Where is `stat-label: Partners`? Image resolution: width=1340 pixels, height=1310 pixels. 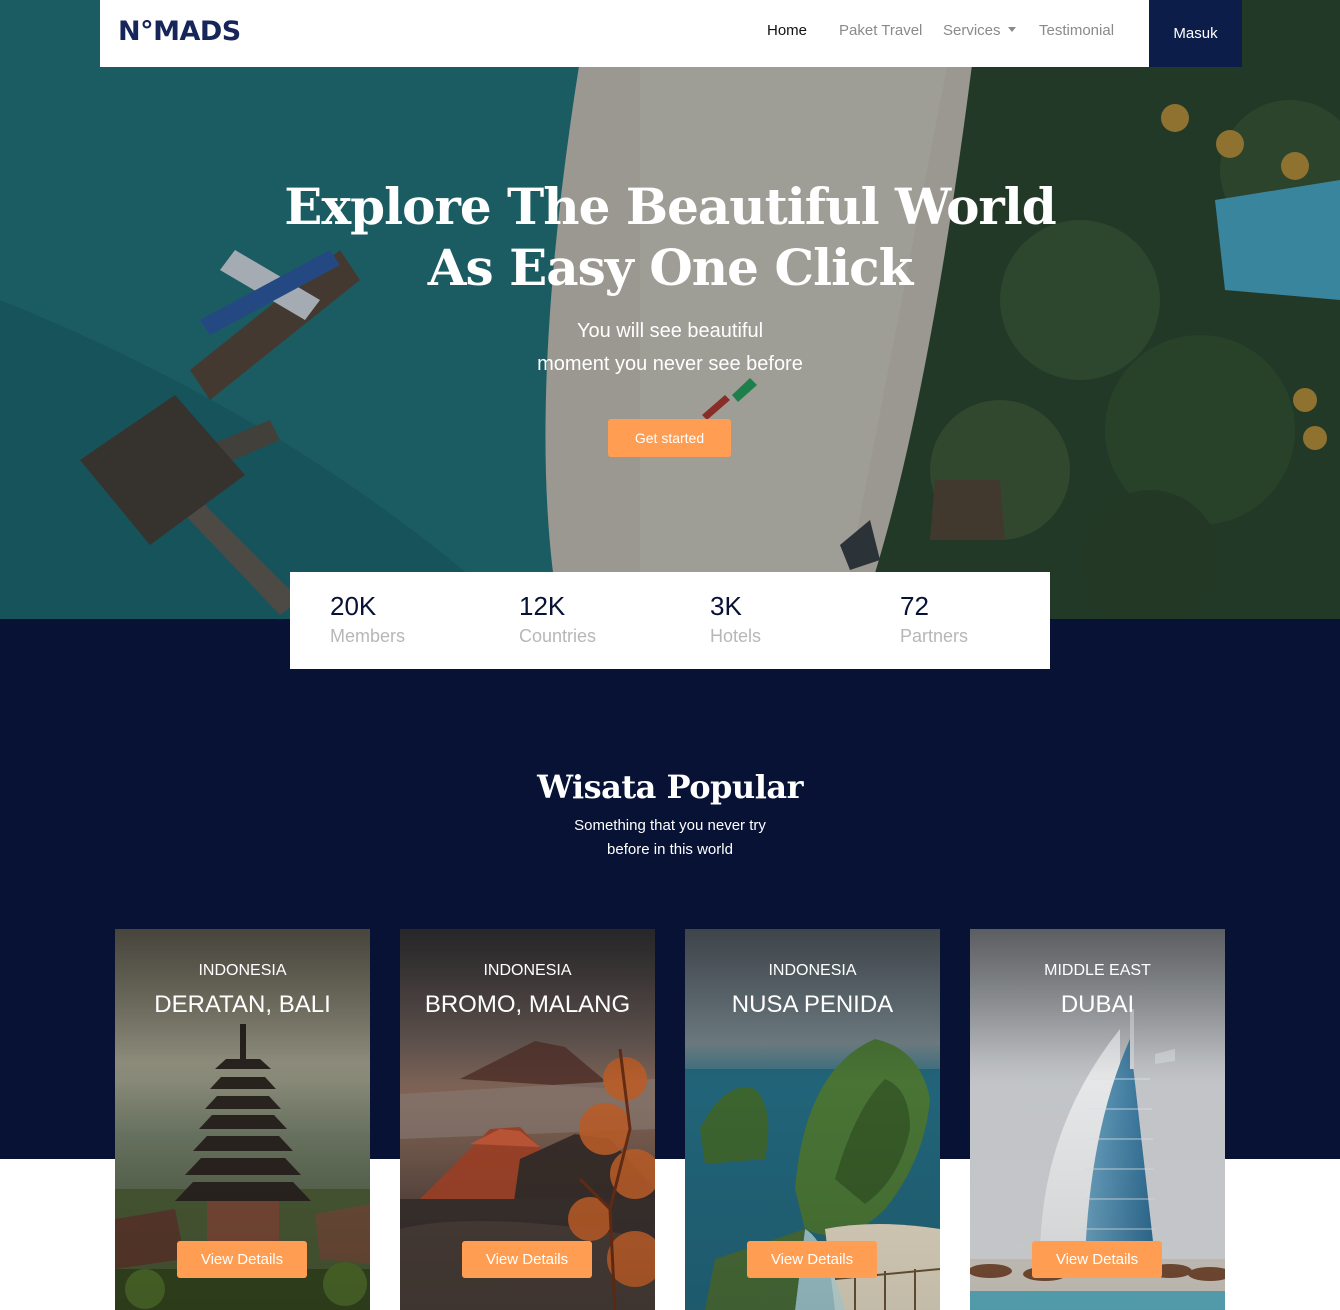
stat-label: Partners is located at coordinates (934, 636).